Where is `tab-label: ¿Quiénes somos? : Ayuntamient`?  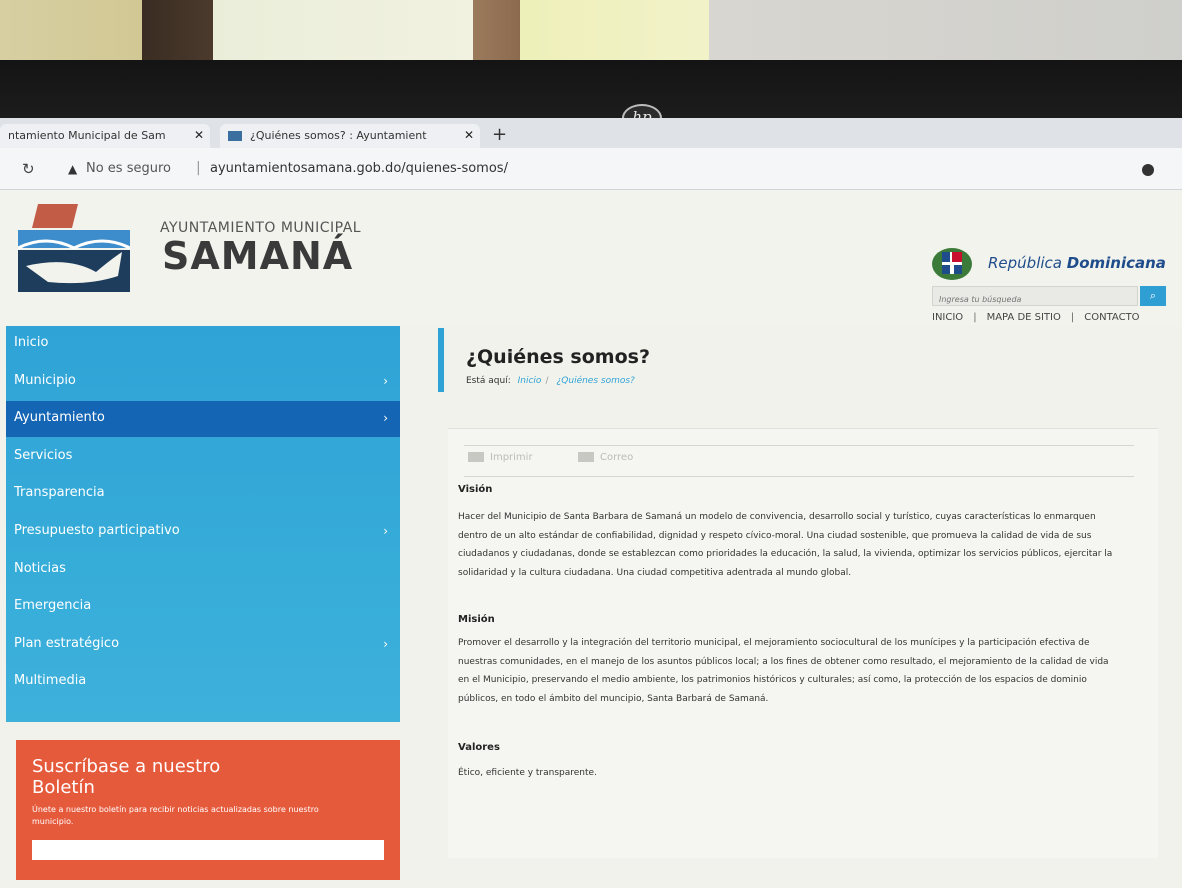
tab-label: ¿Quiénes somos? : Ayuntamient is located at coordinates (338, 135).